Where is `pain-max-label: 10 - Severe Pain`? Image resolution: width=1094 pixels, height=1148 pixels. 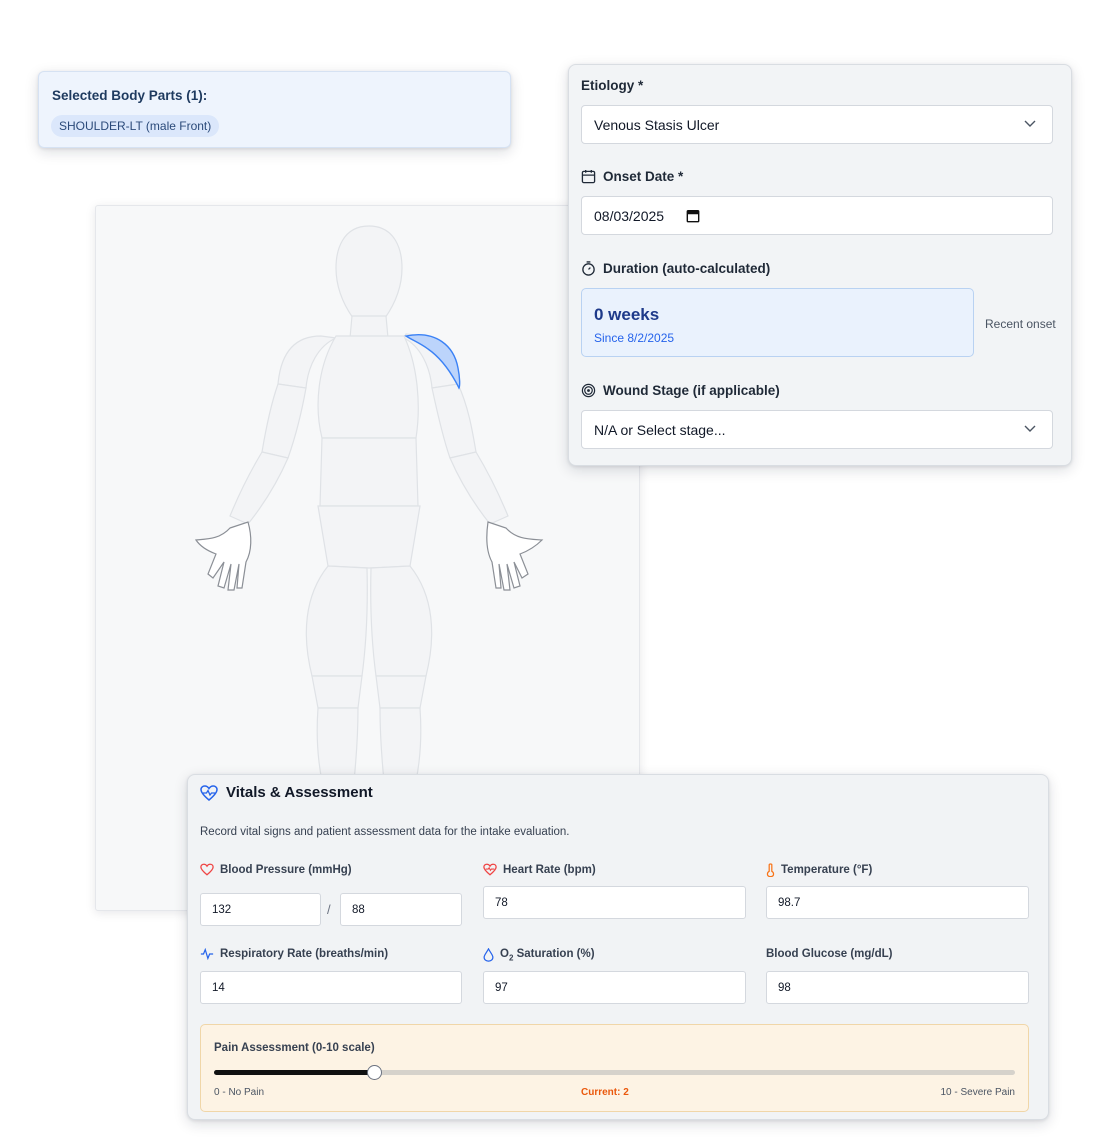 pain-max-label: 10 - Severe Pain is located at coordinates (978, 1092).